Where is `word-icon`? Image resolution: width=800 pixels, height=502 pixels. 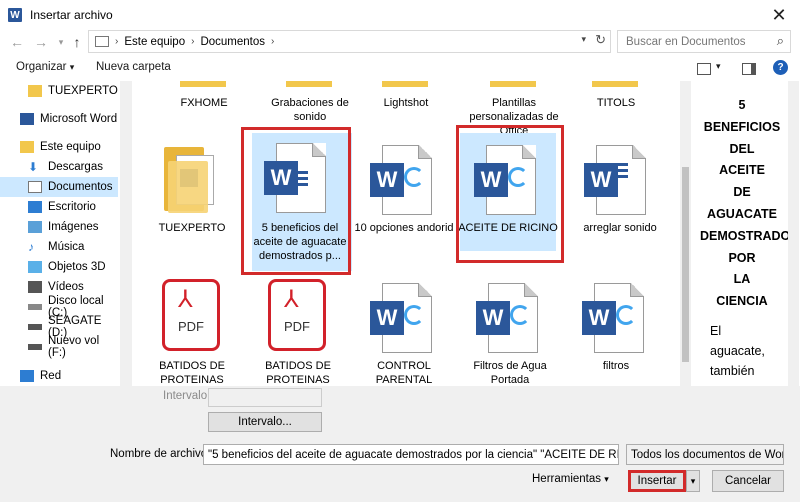
word-icon is located at coordinates (27, 119).